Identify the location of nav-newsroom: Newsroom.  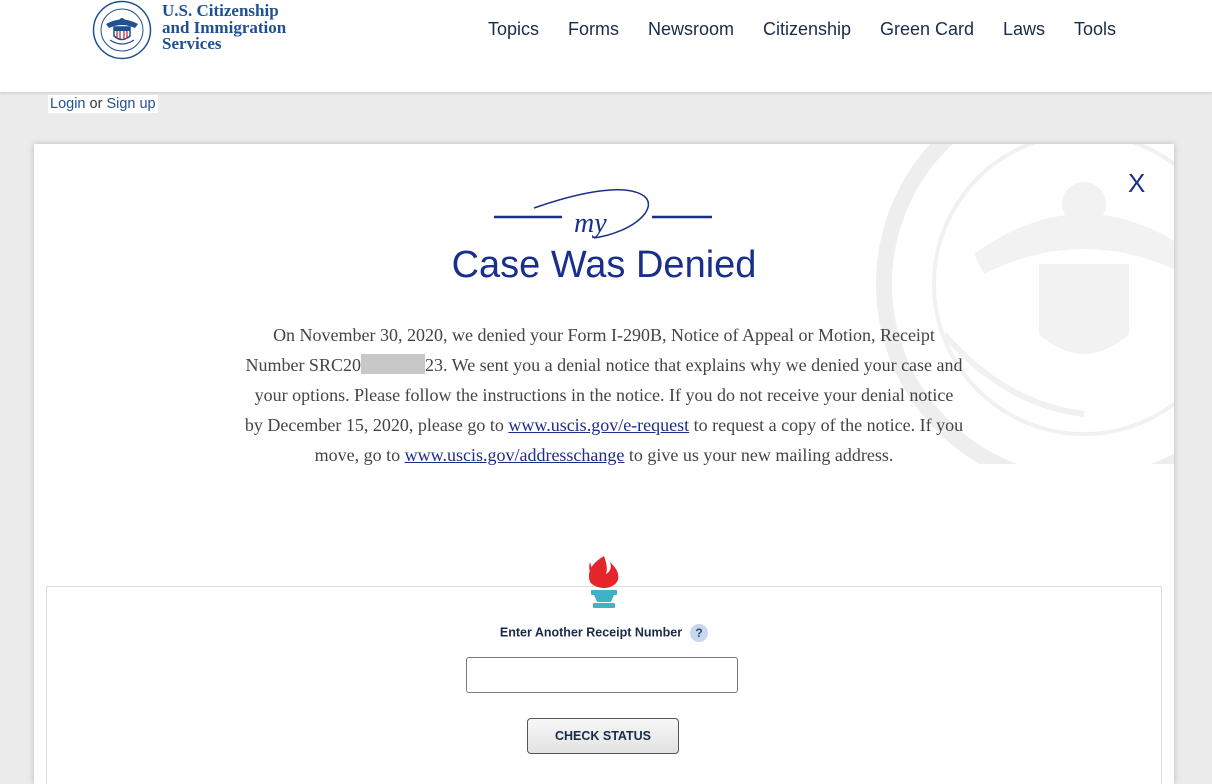
(691, 29).